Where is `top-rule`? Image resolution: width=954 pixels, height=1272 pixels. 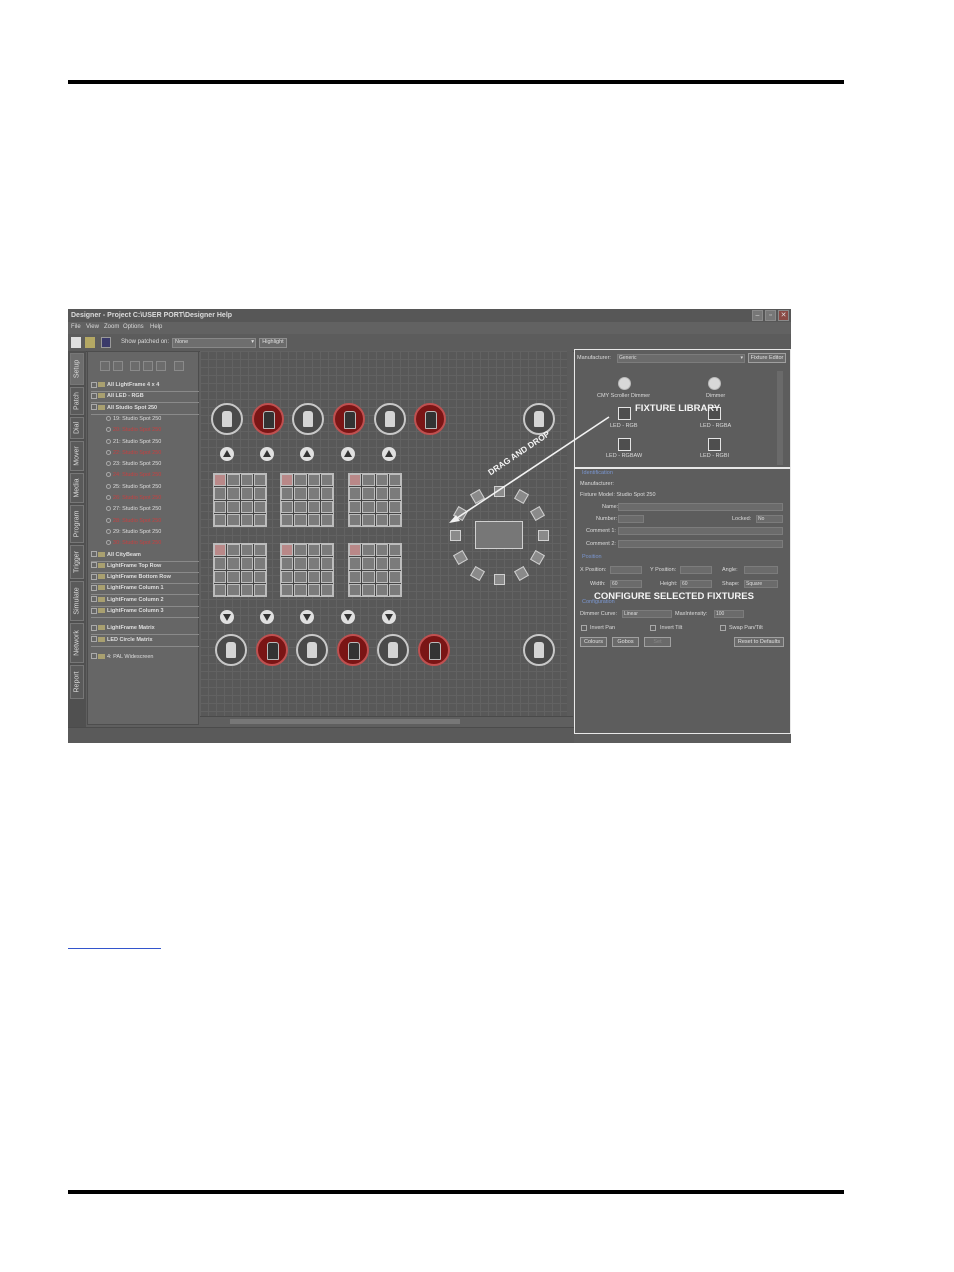 top-rule is located at coordinates (456, 82).